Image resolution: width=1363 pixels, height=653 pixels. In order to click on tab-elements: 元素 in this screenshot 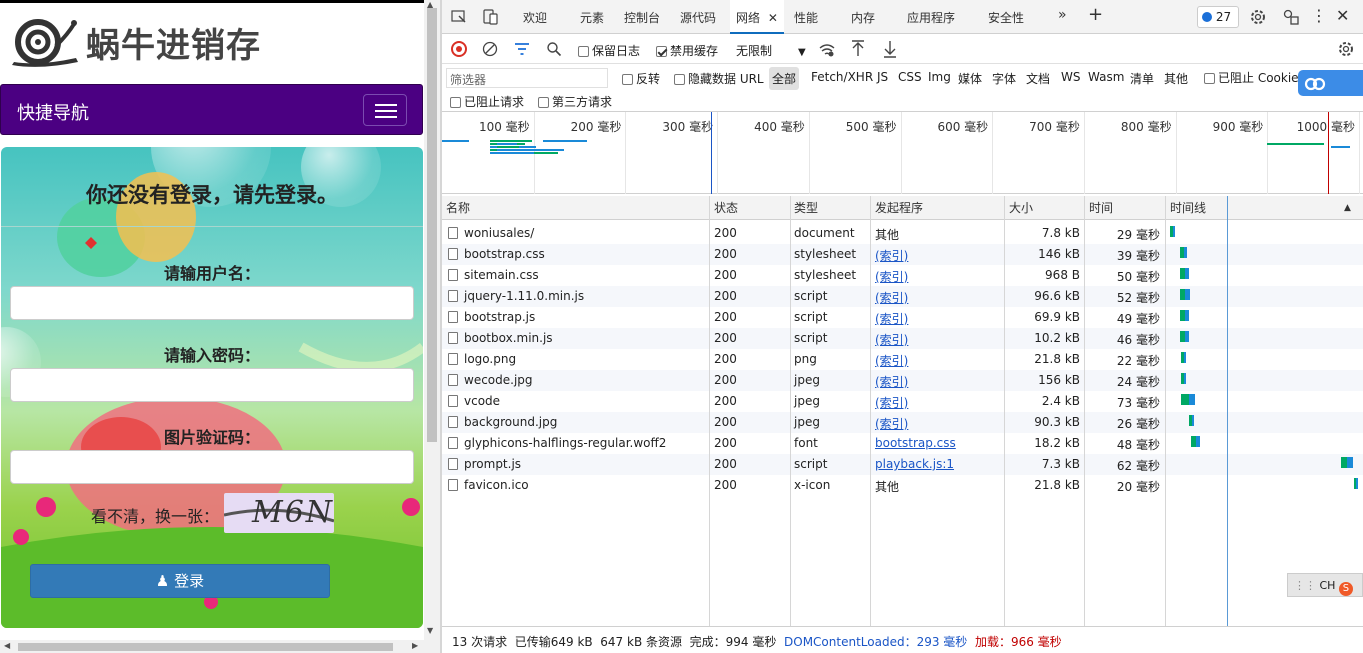, I will do `click(592, 17)`.